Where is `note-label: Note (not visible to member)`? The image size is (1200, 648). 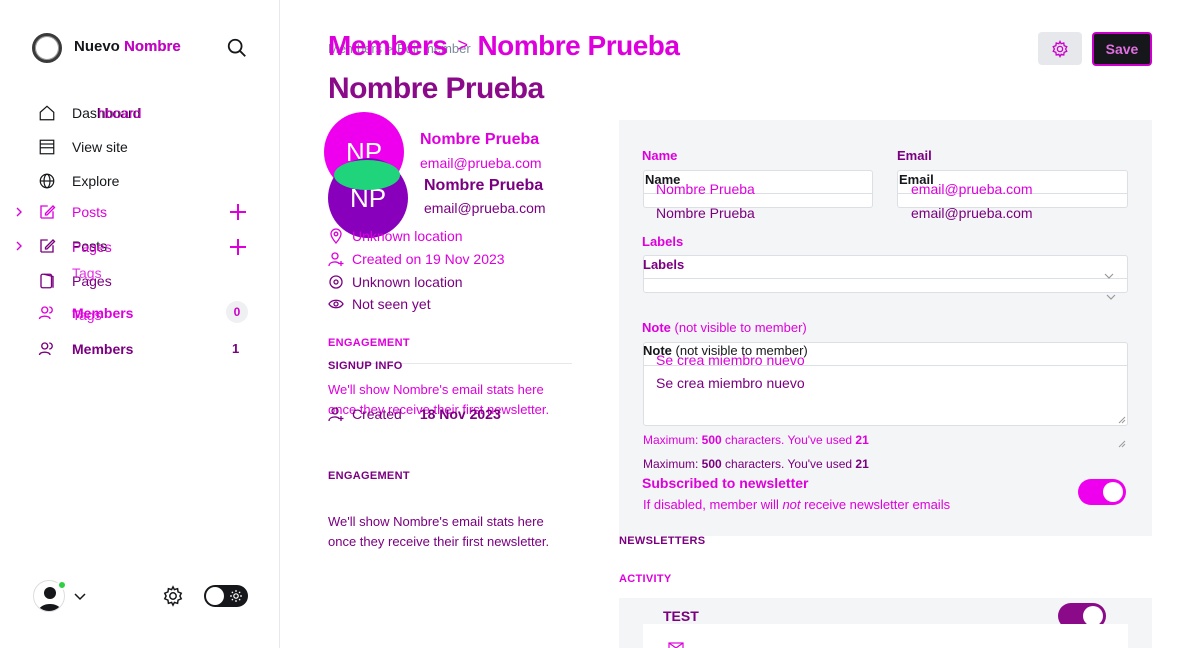
note-label: Note (not visible to member) is located at coordinates (724, 327).